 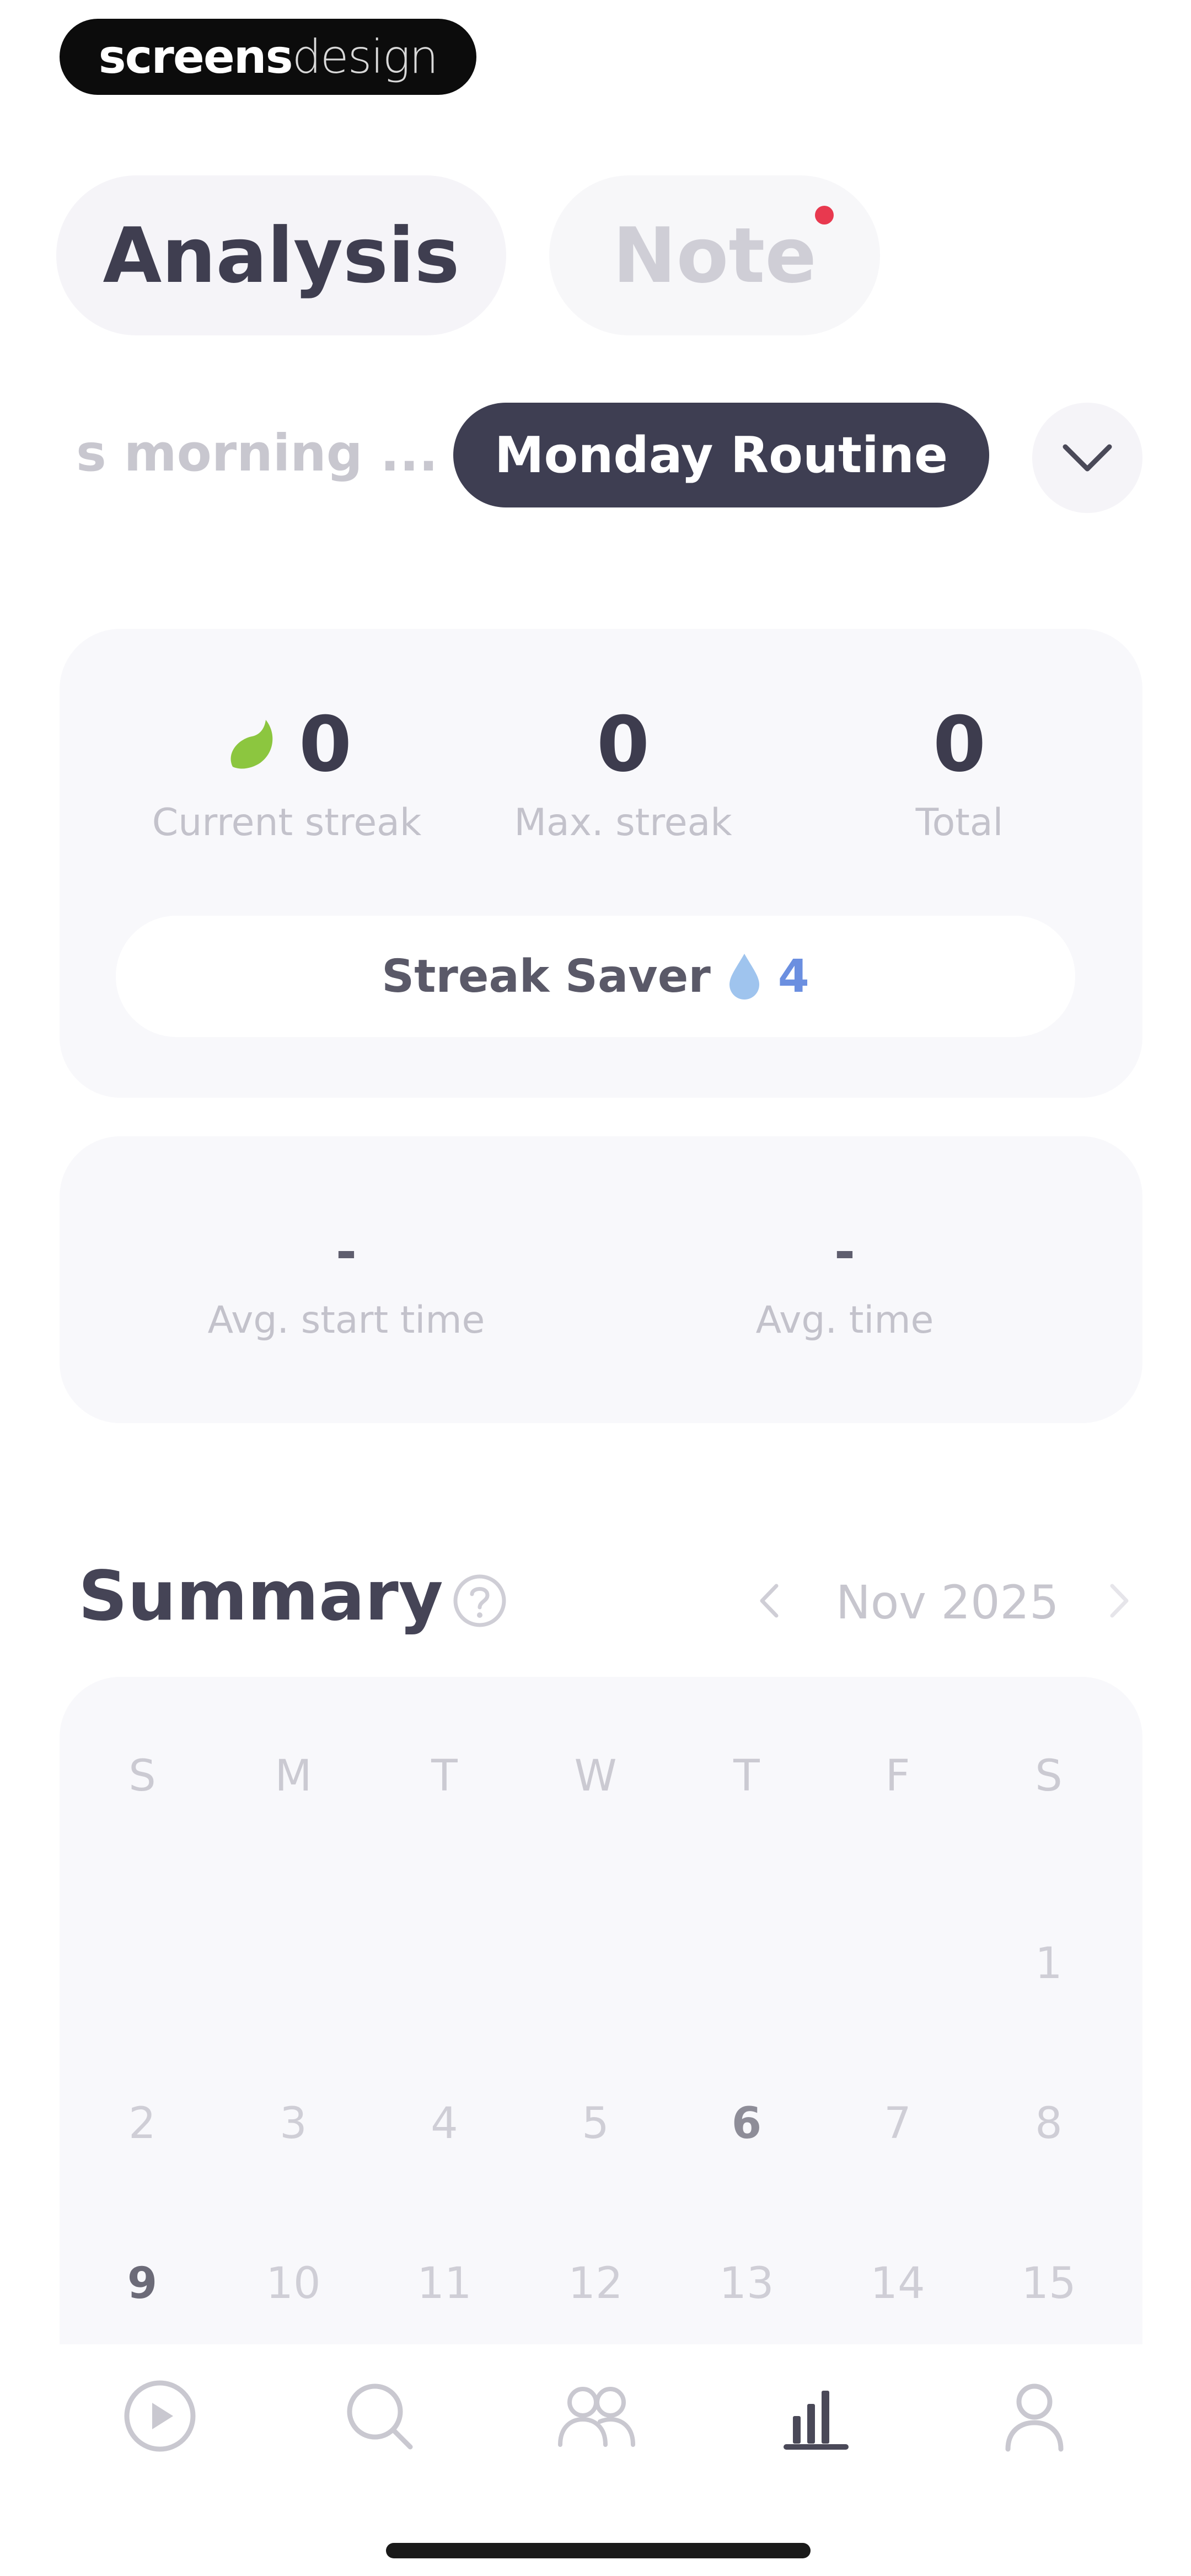 I want to click on search-icon, so click(x=380, y=2416).